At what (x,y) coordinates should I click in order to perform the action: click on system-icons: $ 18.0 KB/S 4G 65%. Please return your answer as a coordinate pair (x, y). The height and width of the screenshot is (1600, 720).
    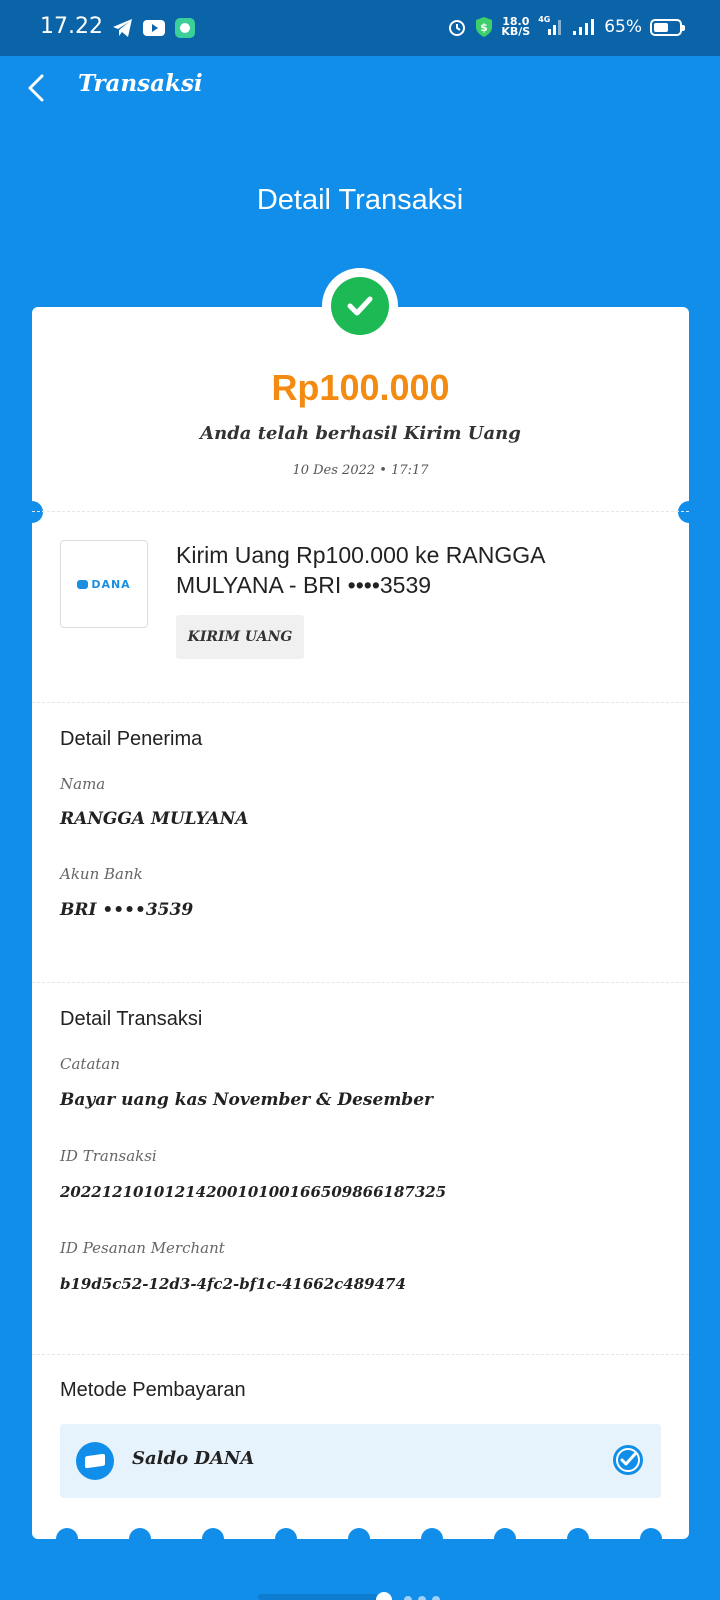
    Looking at the image, I should click on (566, 26).